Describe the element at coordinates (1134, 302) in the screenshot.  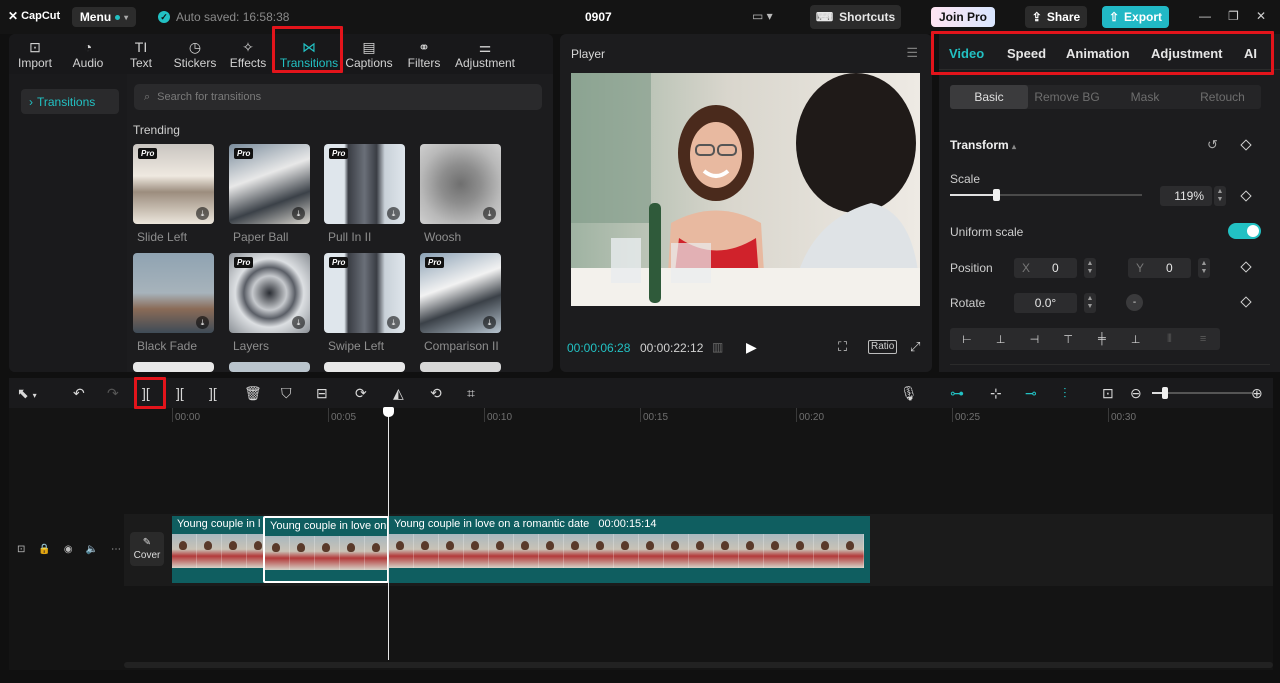
I see `rotate-dial: -` at that location.